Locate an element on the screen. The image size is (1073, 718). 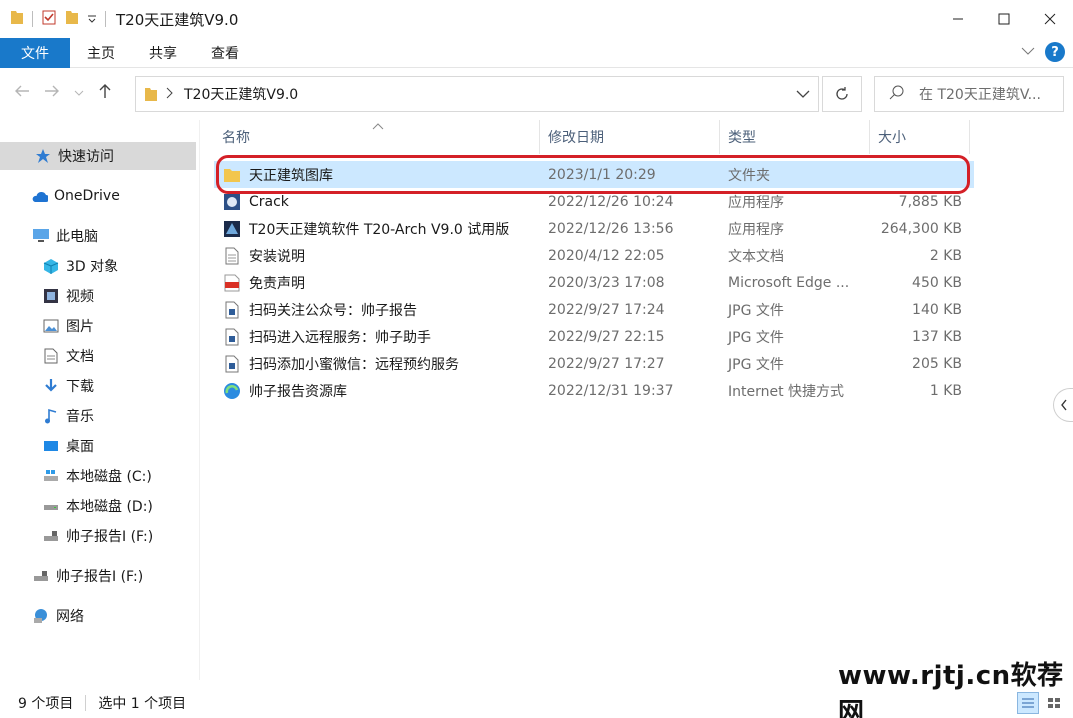
sidebar-item-drive-f-root: 帅子报告I (F:) is located at coordinates (98, 576).